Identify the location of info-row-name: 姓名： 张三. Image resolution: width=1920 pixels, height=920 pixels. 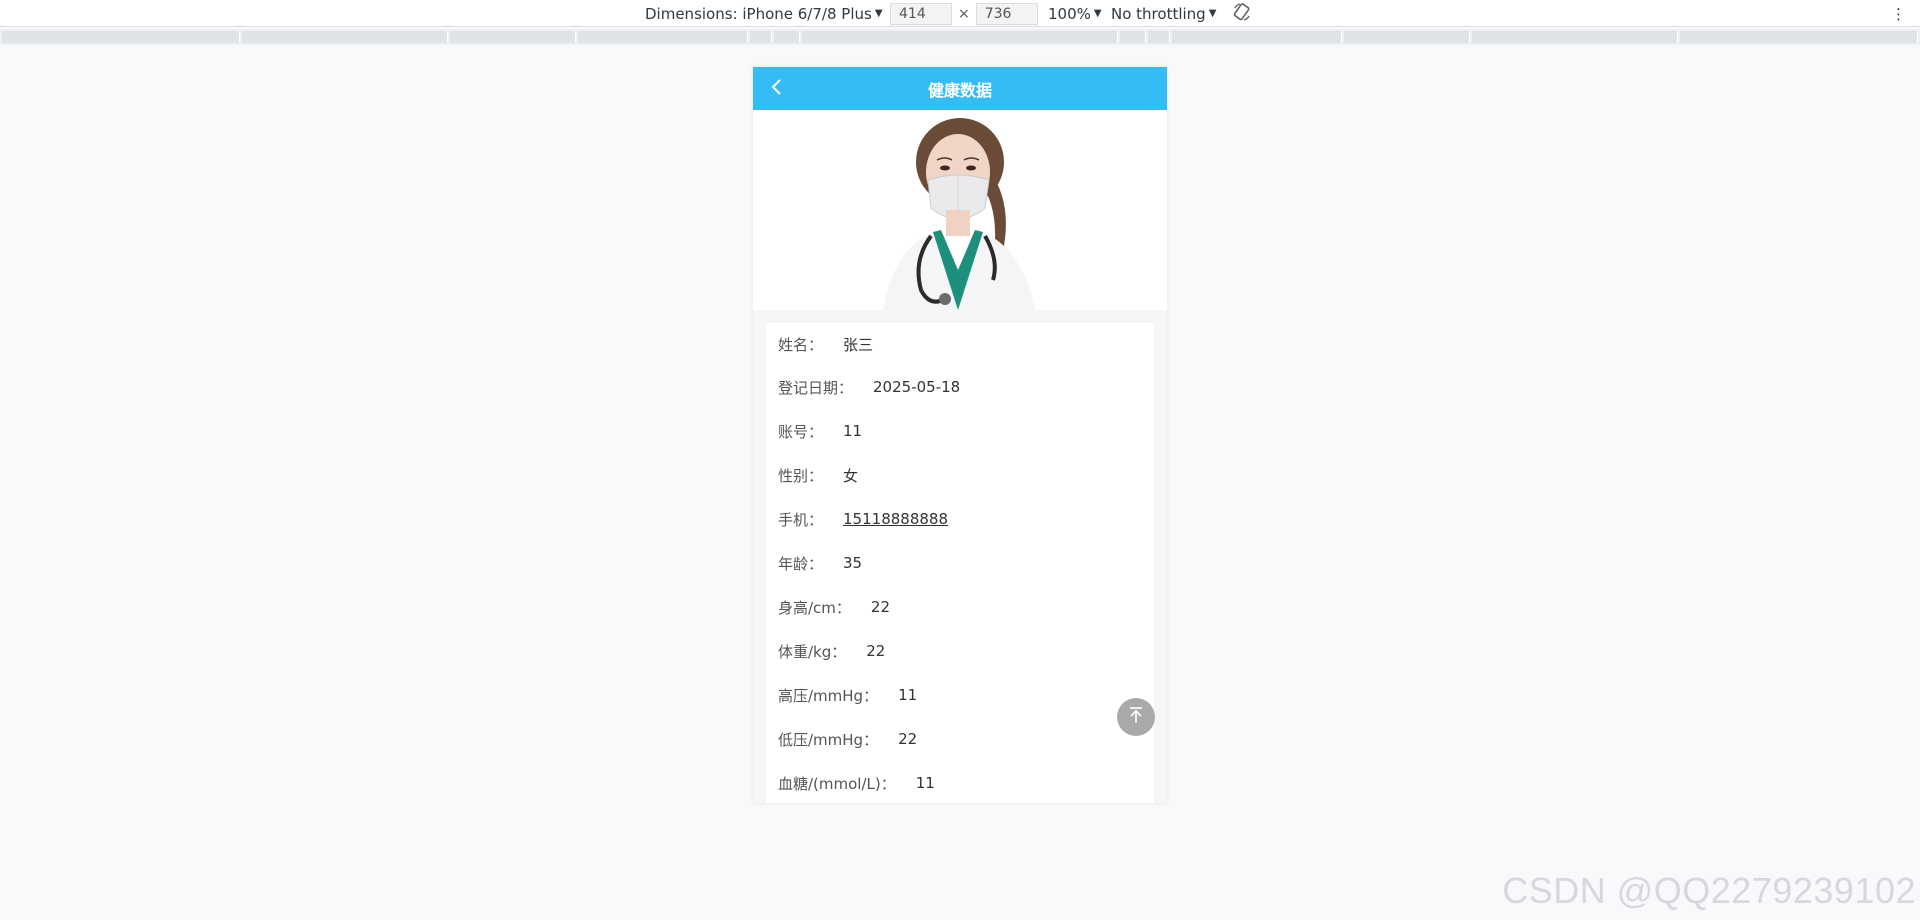
(960, 344).